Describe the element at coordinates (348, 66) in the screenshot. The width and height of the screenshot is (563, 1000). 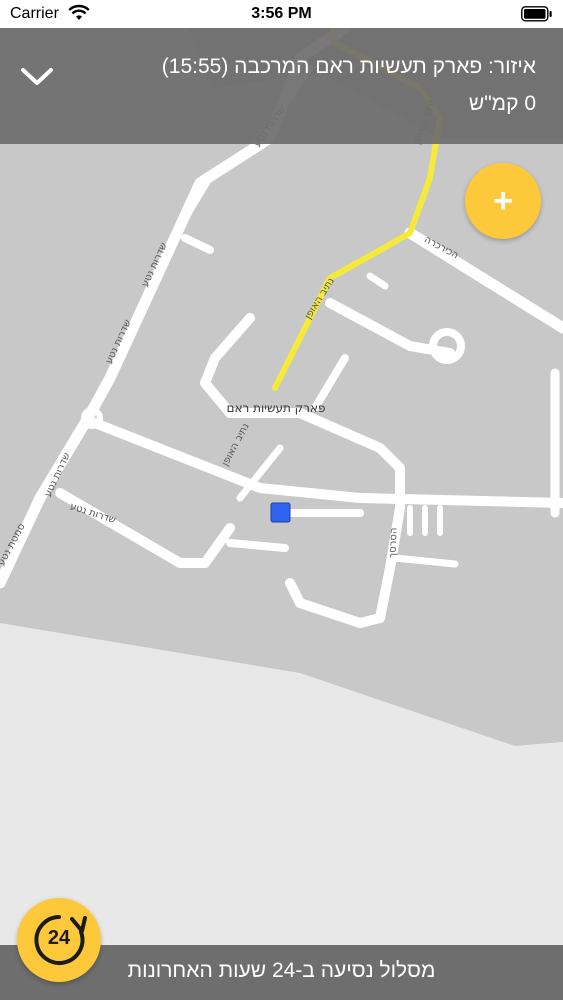
I see `area-title: איזור: פארק תעשיות ראם המרכבה (15:55)` at that location.